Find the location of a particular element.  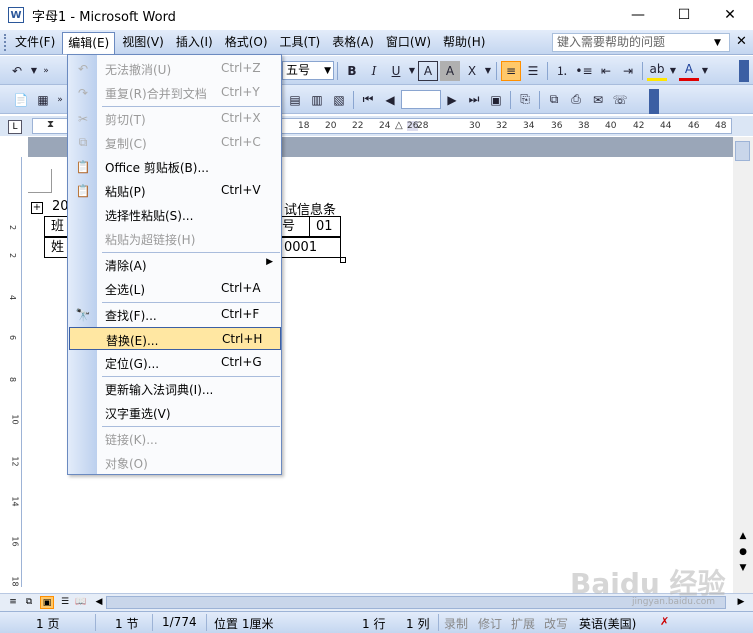

outline-view-icon: ☰ is located at coordinates (65, 602).